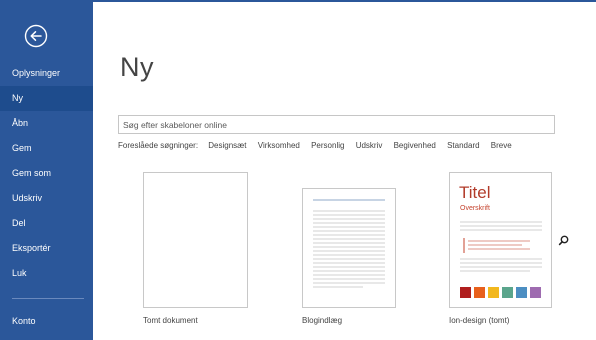 Image resolution: width=596 pixels, height=340 pixels. Describe the element at coordinates (322, 320) in the screenshot. I see `template-label: Blogindlæg` at that location.